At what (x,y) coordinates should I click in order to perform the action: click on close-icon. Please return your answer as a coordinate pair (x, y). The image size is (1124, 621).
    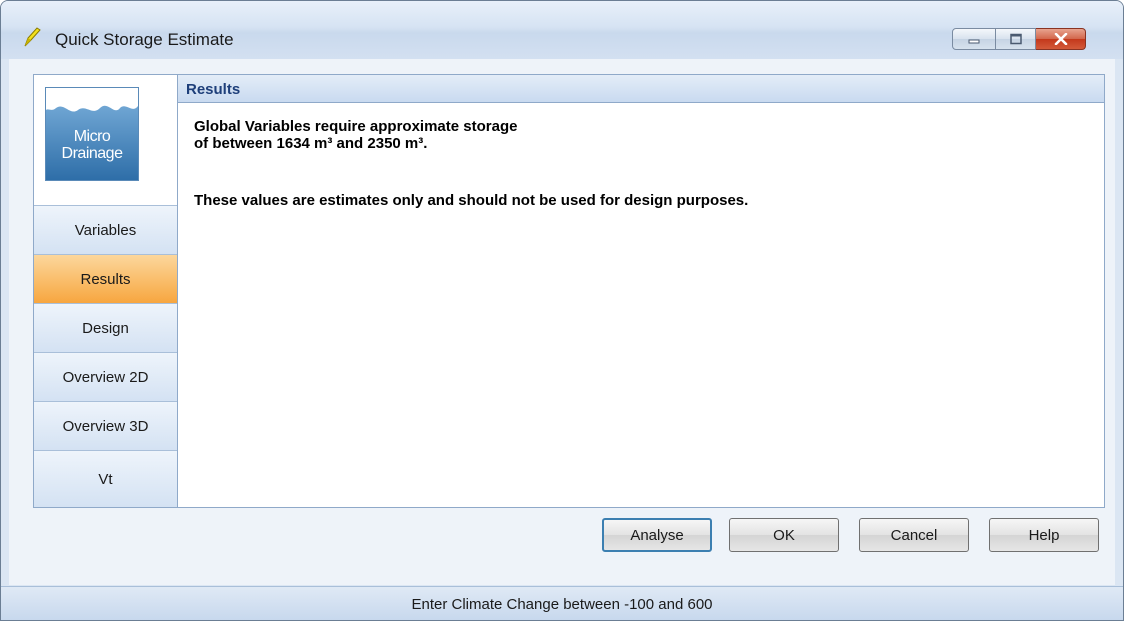
    Looking at the image, I should click on (1060, 39).